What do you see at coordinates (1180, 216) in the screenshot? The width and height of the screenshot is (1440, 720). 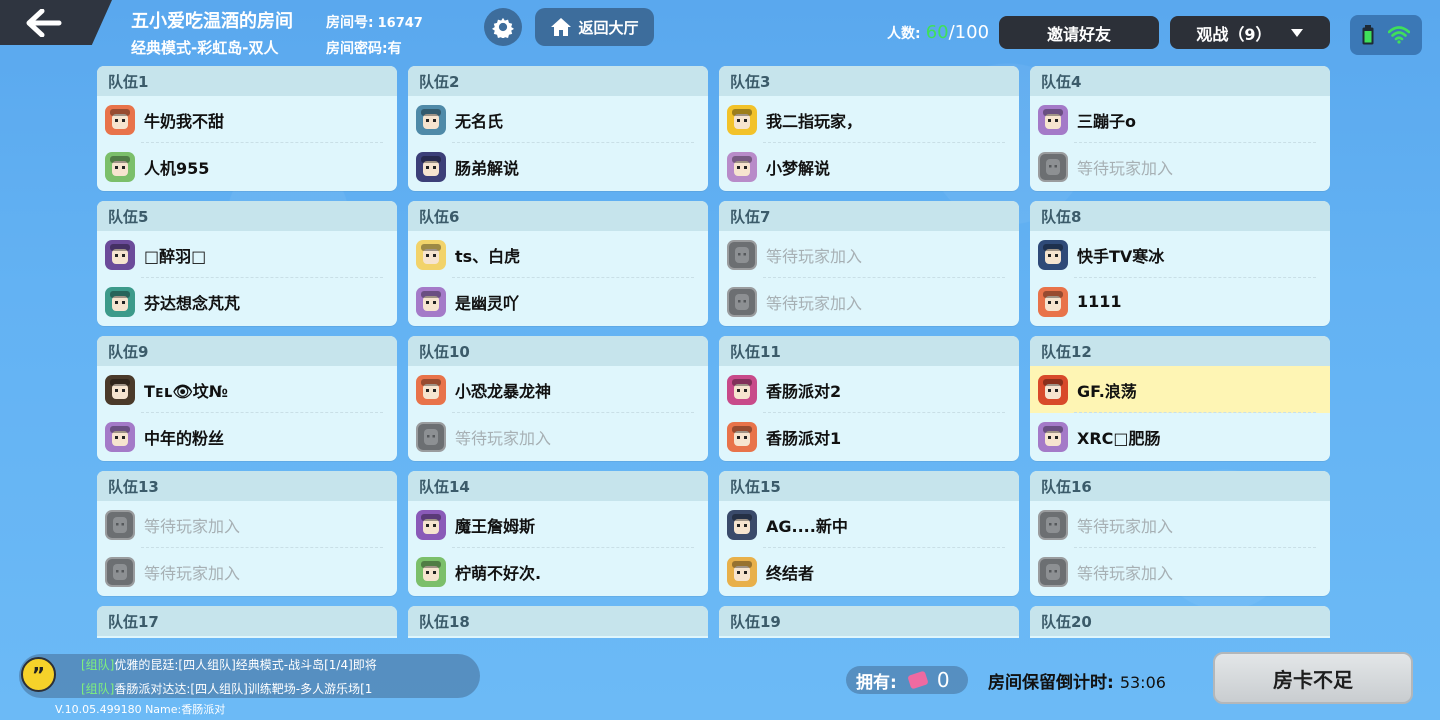 I see `team-label: 队伍8` at bounding box center [1180, 216].